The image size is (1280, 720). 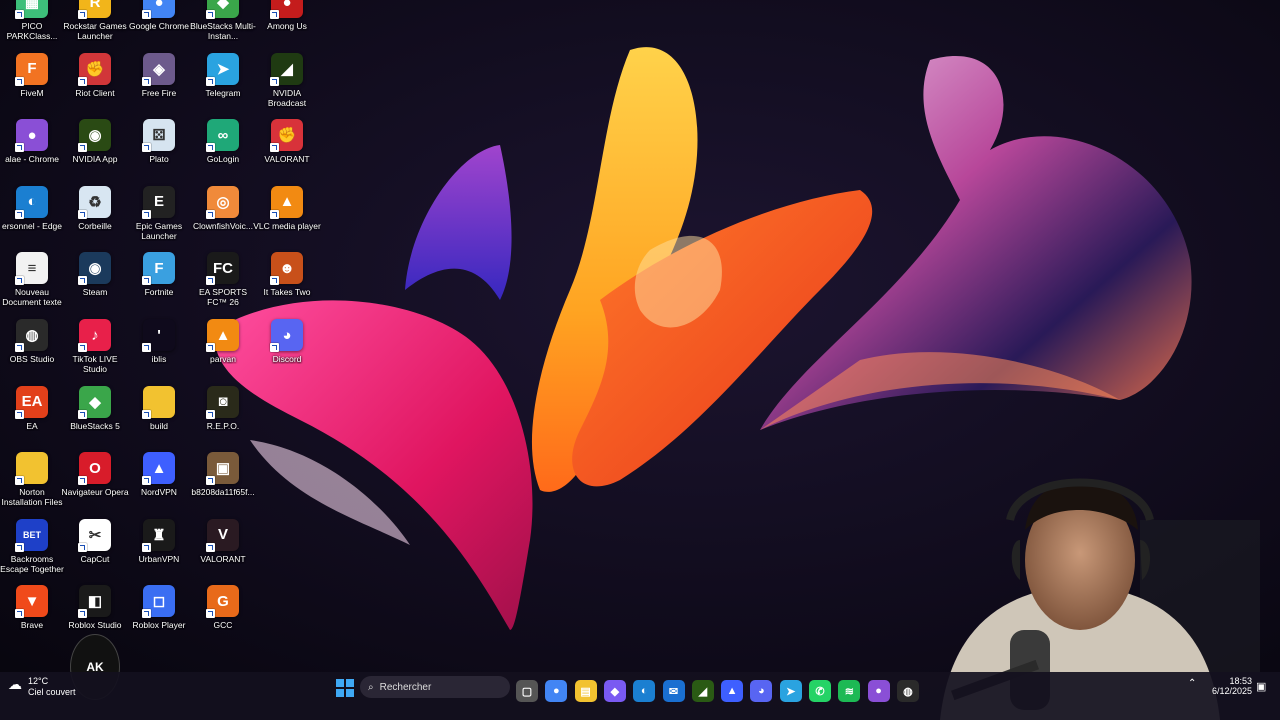 What do you see at coordinates (42, 687) in the screenshot?
I see `weather-widget: ☁ 12°C Ciel couvert` at bounding box center [42, 687].